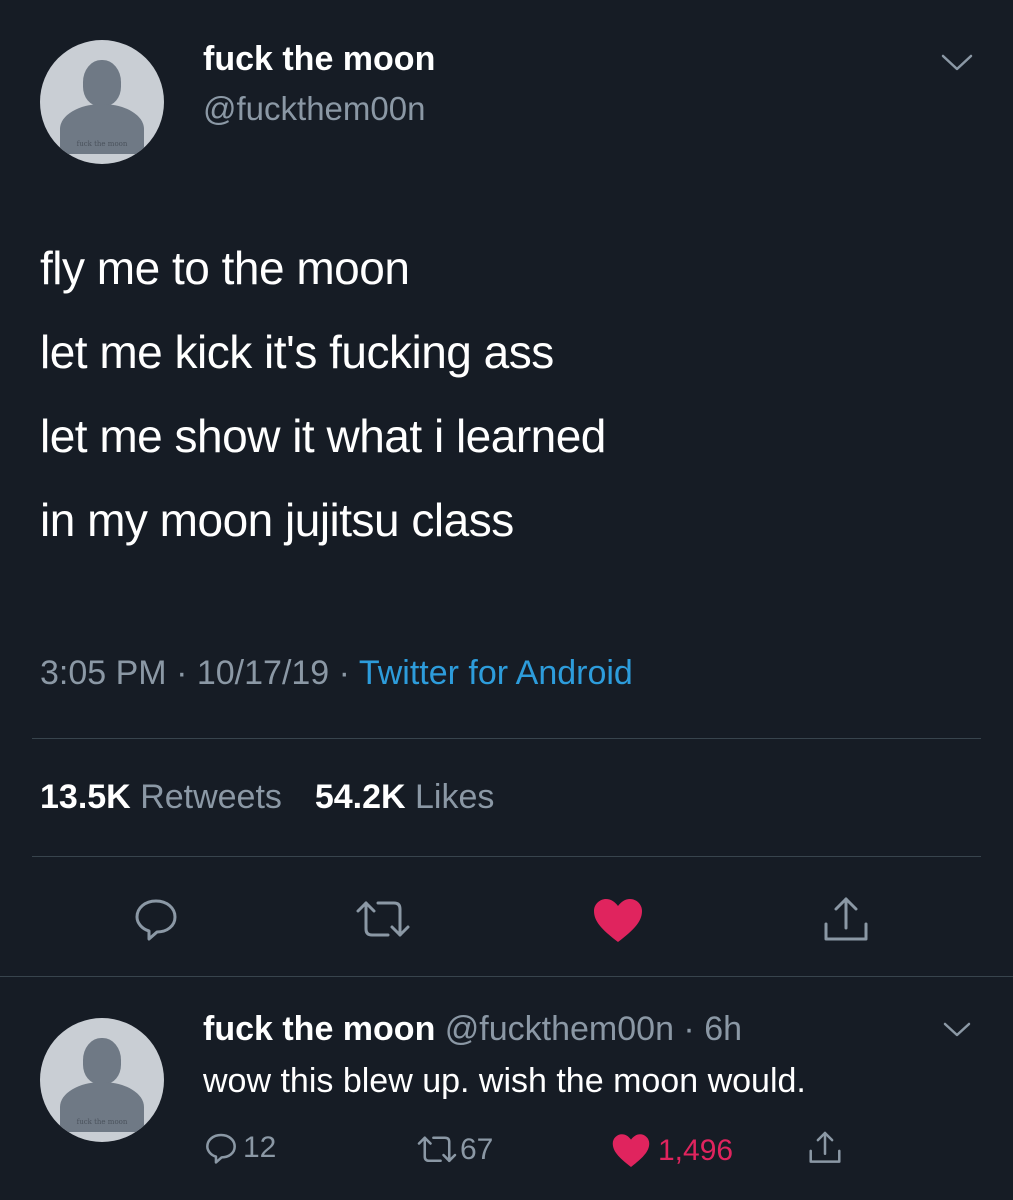 This screenshot has height=1200, width=1013. Describe the element at coordinates (496, 673) in the screenshot. I see `tweet-source-link: Twitter for Android` at that location.